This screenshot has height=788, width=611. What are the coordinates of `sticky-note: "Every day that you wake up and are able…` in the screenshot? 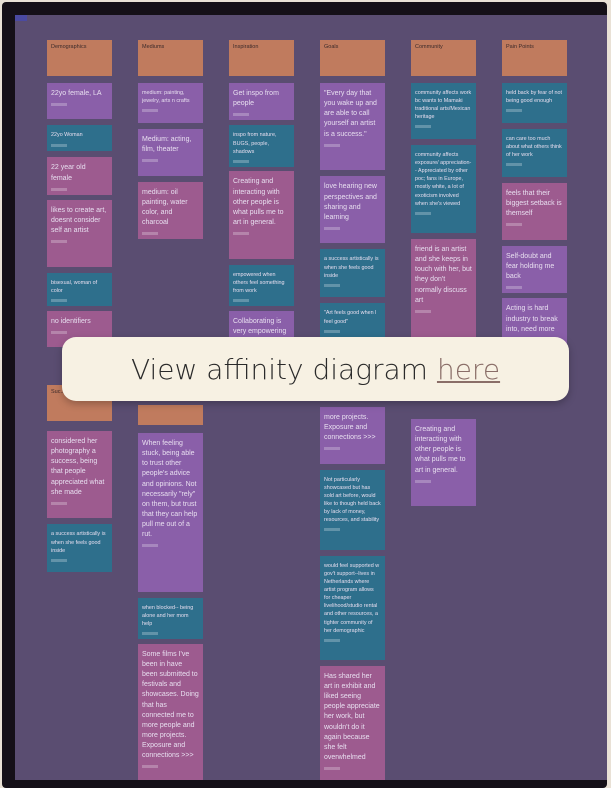 It's located at (352, 127).